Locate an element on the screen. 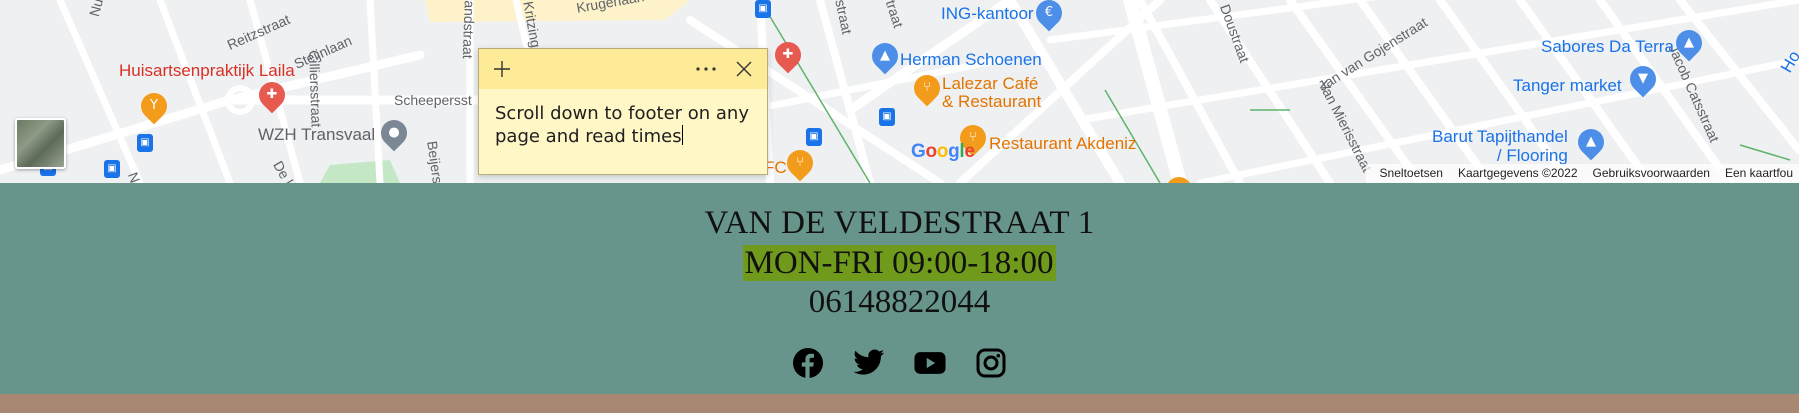 This screenshot has height=413, width=1799. poi-label-akdeniz: Restaurant Akdeniz is located at coordinates (1062, 144).